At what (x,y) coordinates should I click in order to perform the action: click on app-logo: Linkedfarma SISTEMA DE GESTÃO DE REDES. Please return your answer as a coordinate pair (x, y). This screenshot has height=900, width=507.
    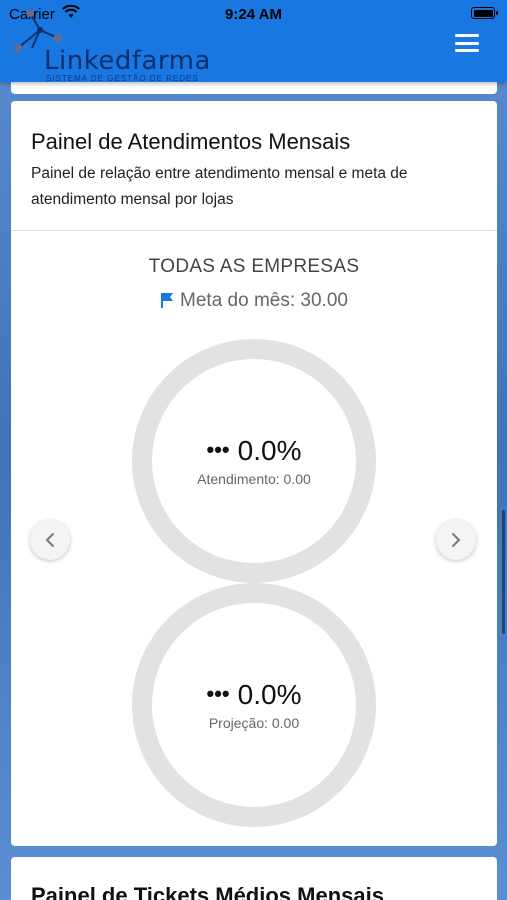
    Looking at the image, I should click on (110, 45).